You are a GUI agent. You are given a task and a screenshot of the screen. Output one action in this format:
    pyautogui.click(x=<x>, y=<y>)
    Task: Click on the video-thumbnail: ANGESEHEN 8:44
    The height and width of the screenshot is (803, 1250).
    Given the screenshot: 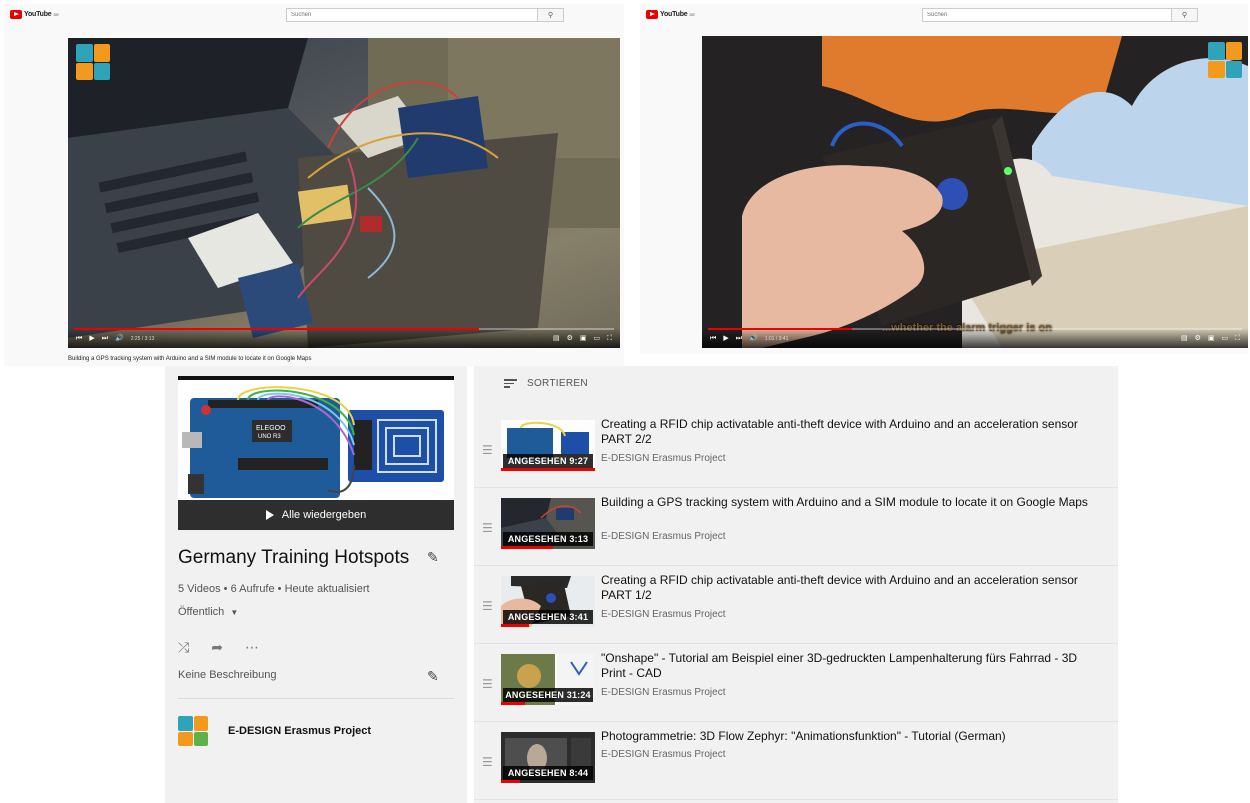 What is the action you would take?
    pyautogui.click(x=548, y=757)
    